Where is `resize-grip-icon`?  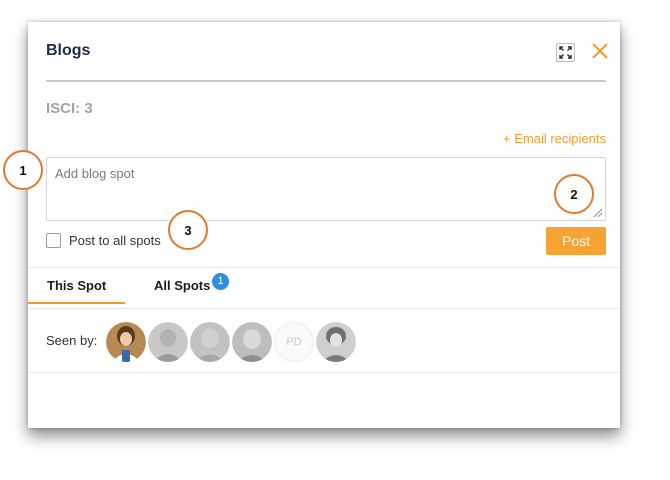 resize-grip-icon is located at coordinates (597, 212).